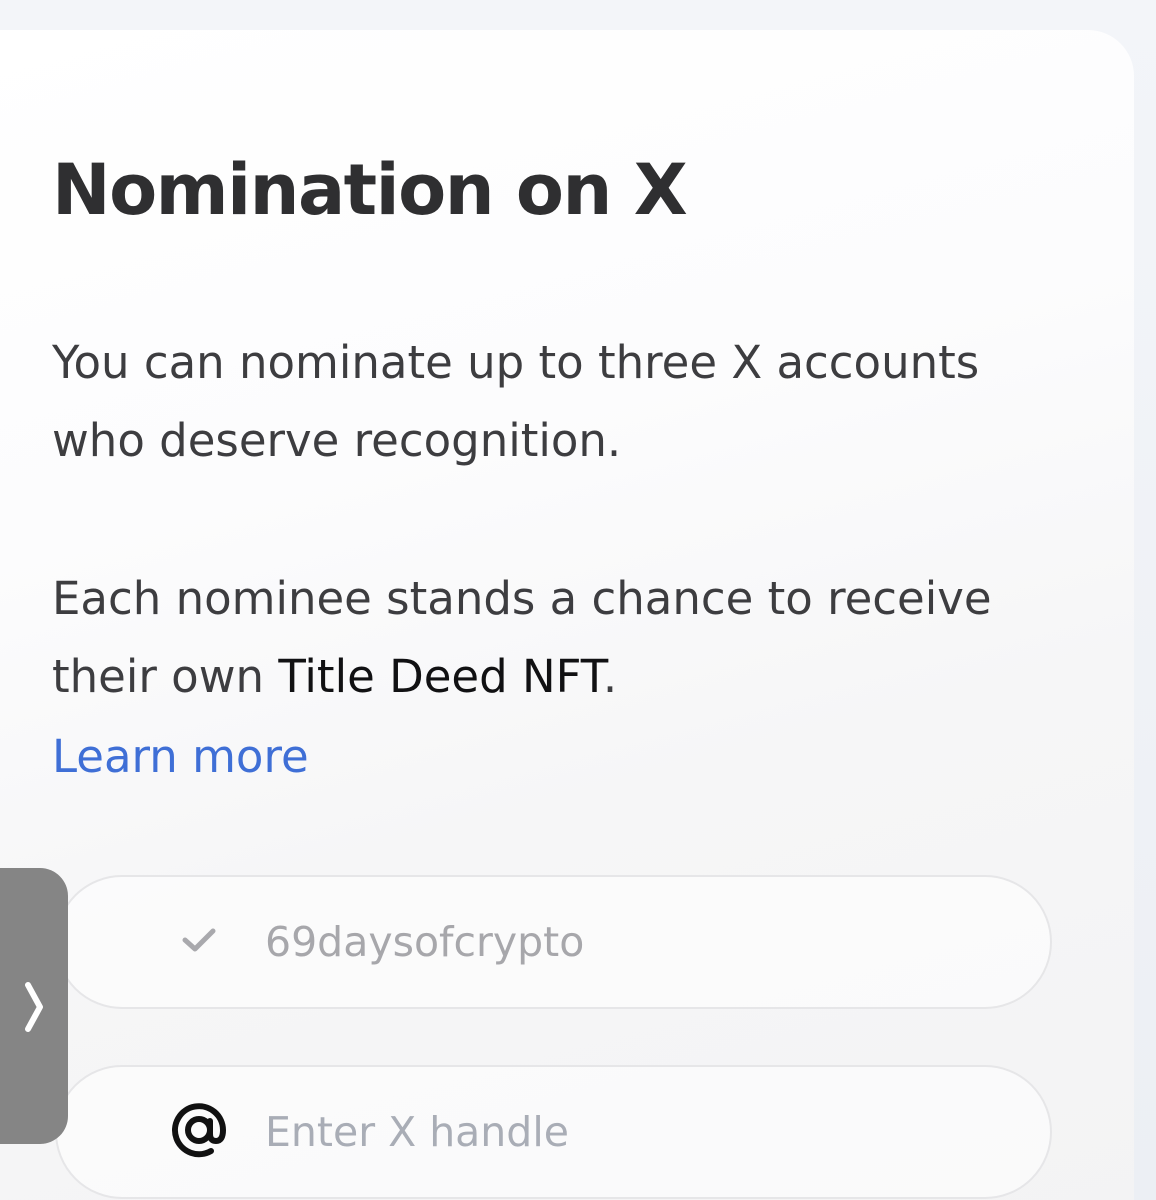 The image size is (1156, 1200). I want to click on learn-more-link: Learn more, so click(180, 757).